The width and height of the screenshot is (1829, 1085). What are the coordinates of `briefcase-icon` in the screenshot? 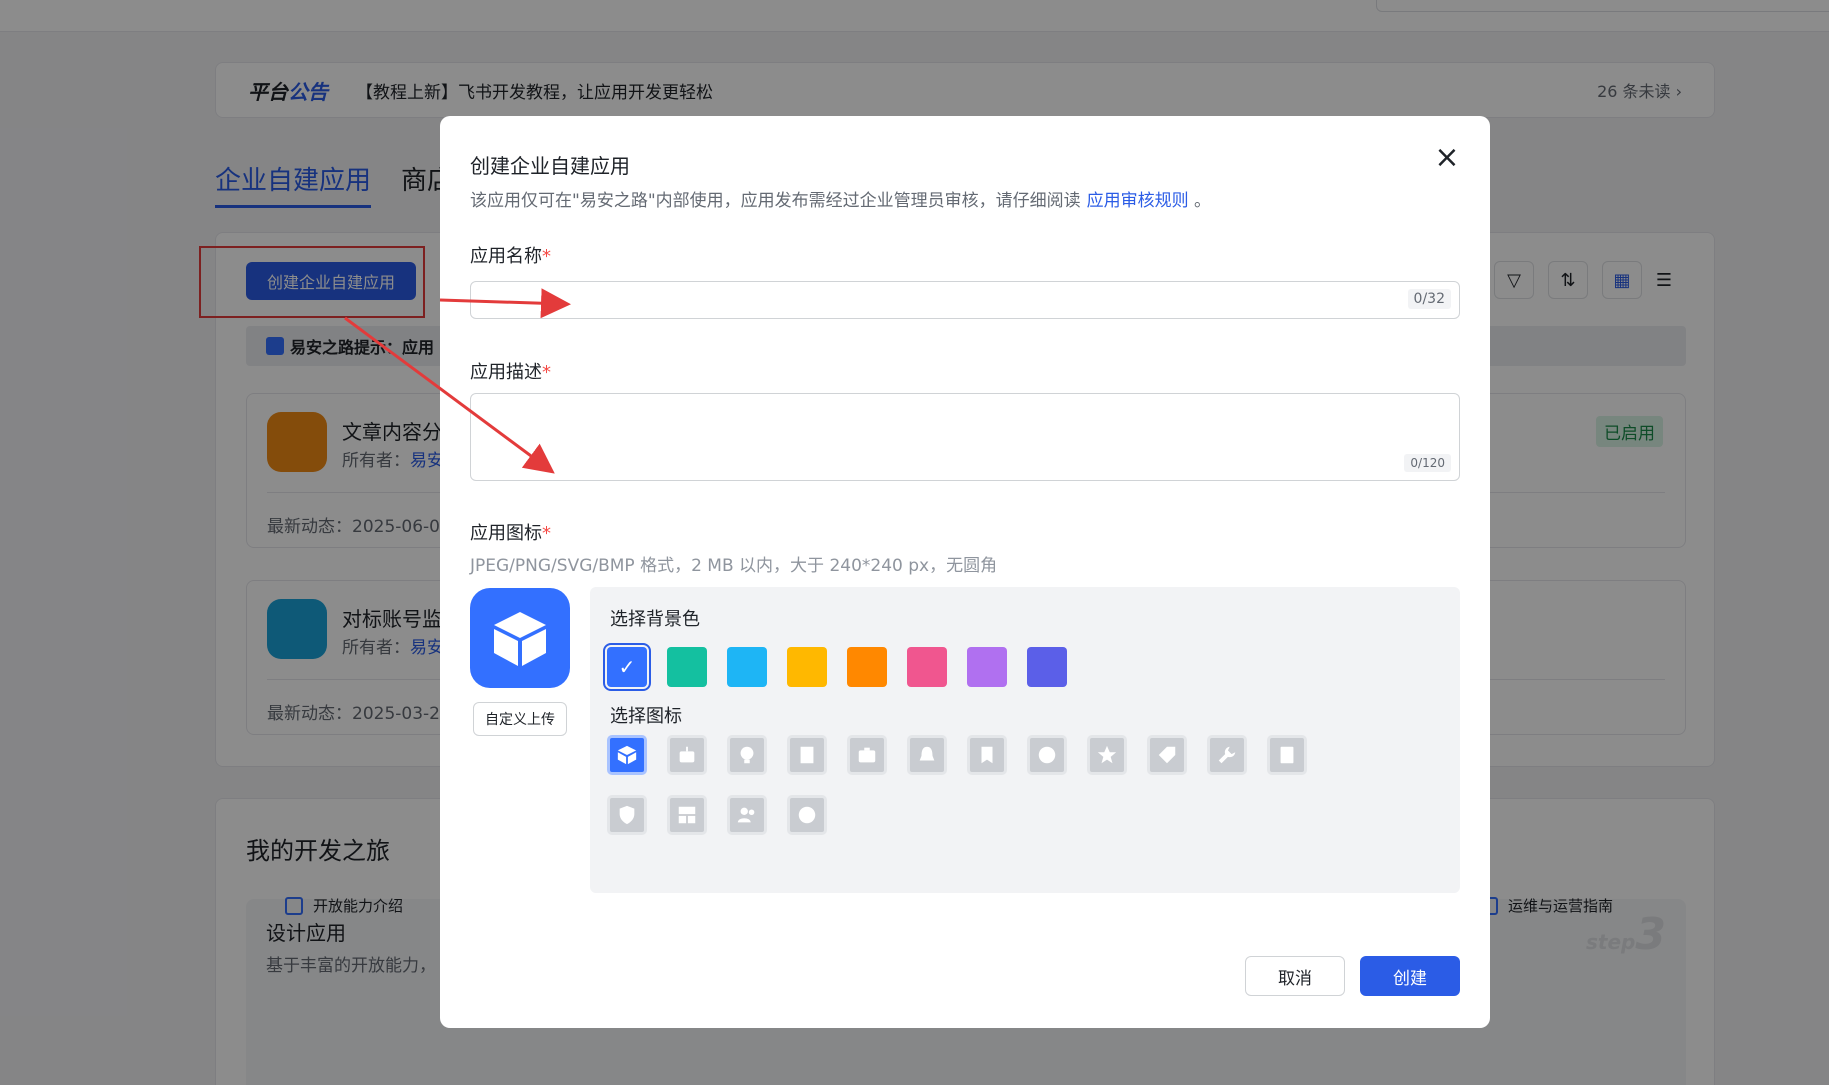 It's located at (867, 755).